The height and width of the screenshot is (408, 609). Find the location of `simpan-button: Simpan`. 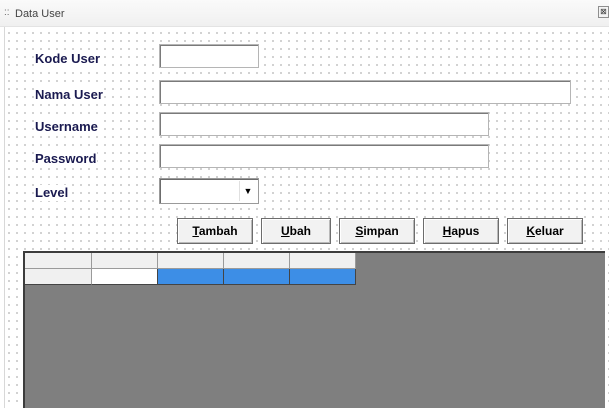

simpan-button: Simpan is located at coordinates (377, 231).